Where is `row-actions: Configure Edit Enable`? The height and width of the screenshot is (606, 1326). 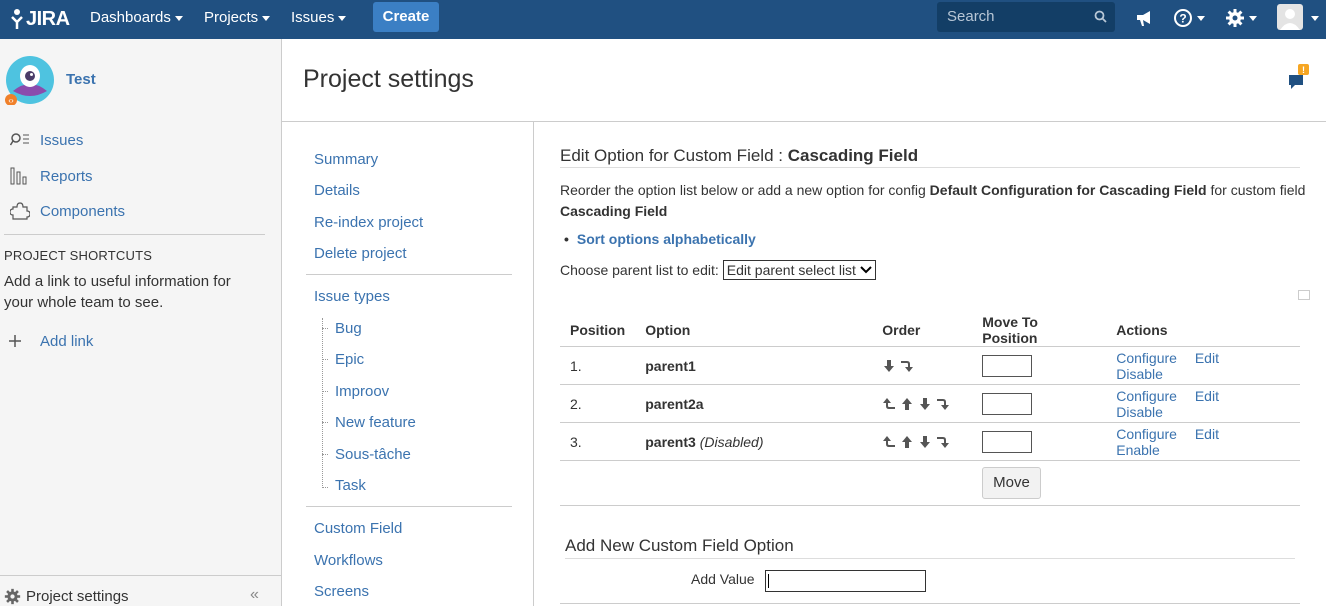
row-actions: Configure Edit Enable is located at coordinates (1203, 441).